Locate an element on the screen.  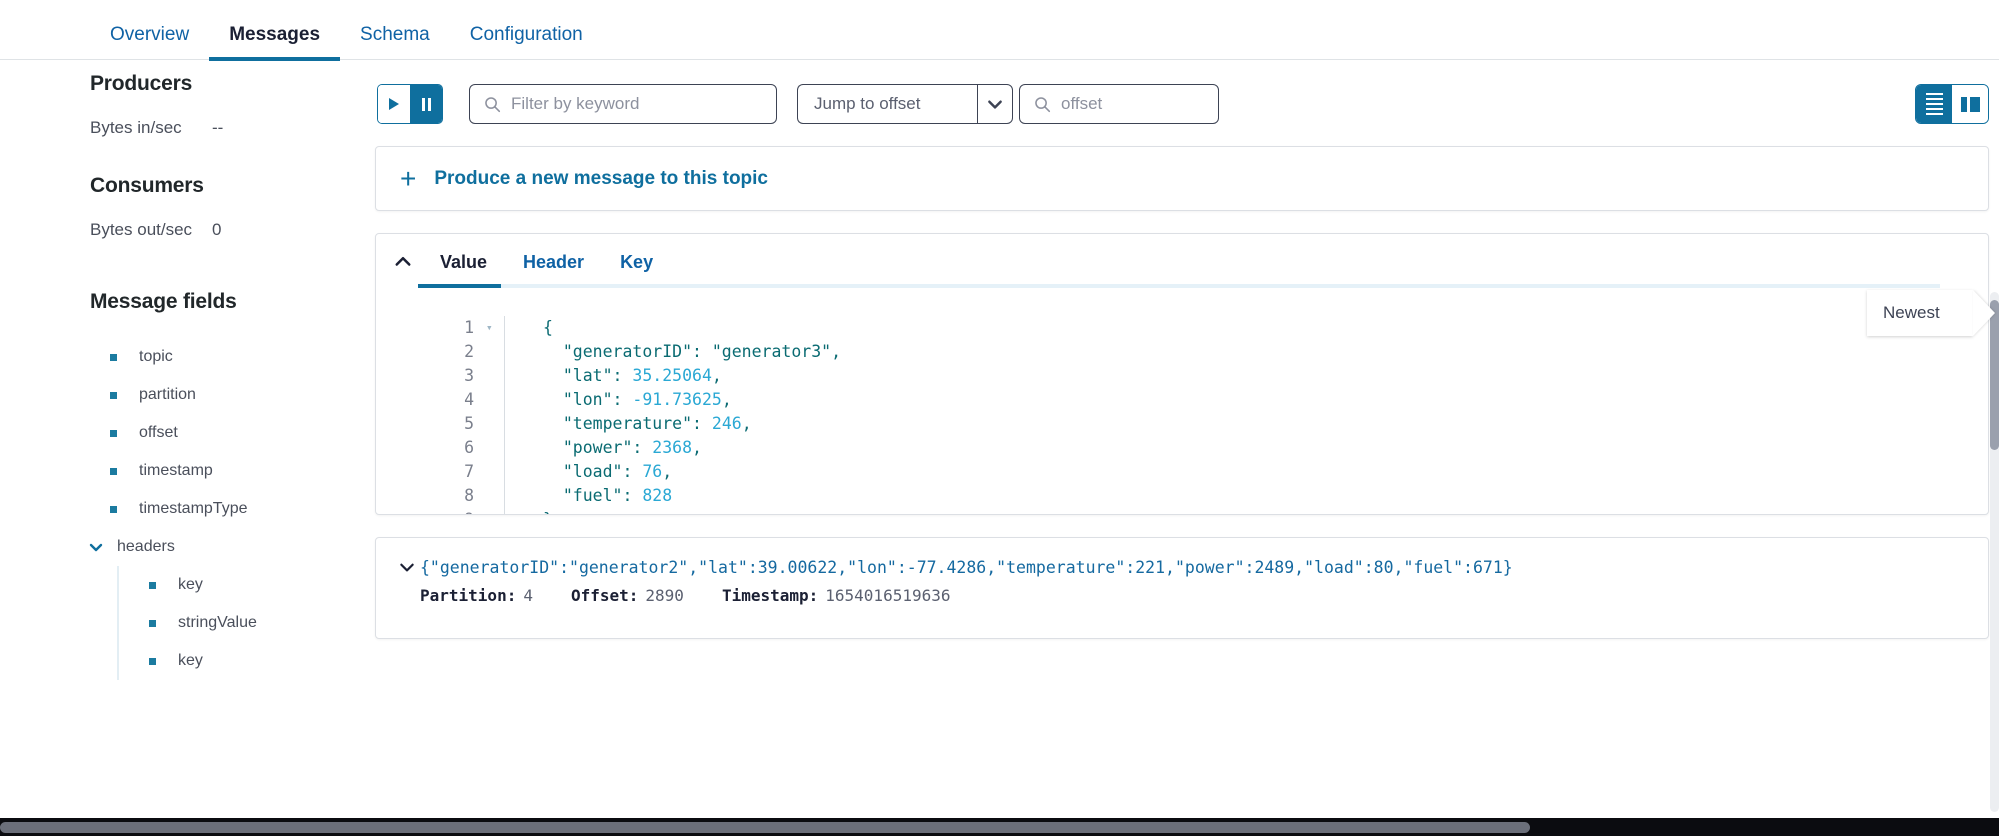
play-button is located at coordinates (394, 104).